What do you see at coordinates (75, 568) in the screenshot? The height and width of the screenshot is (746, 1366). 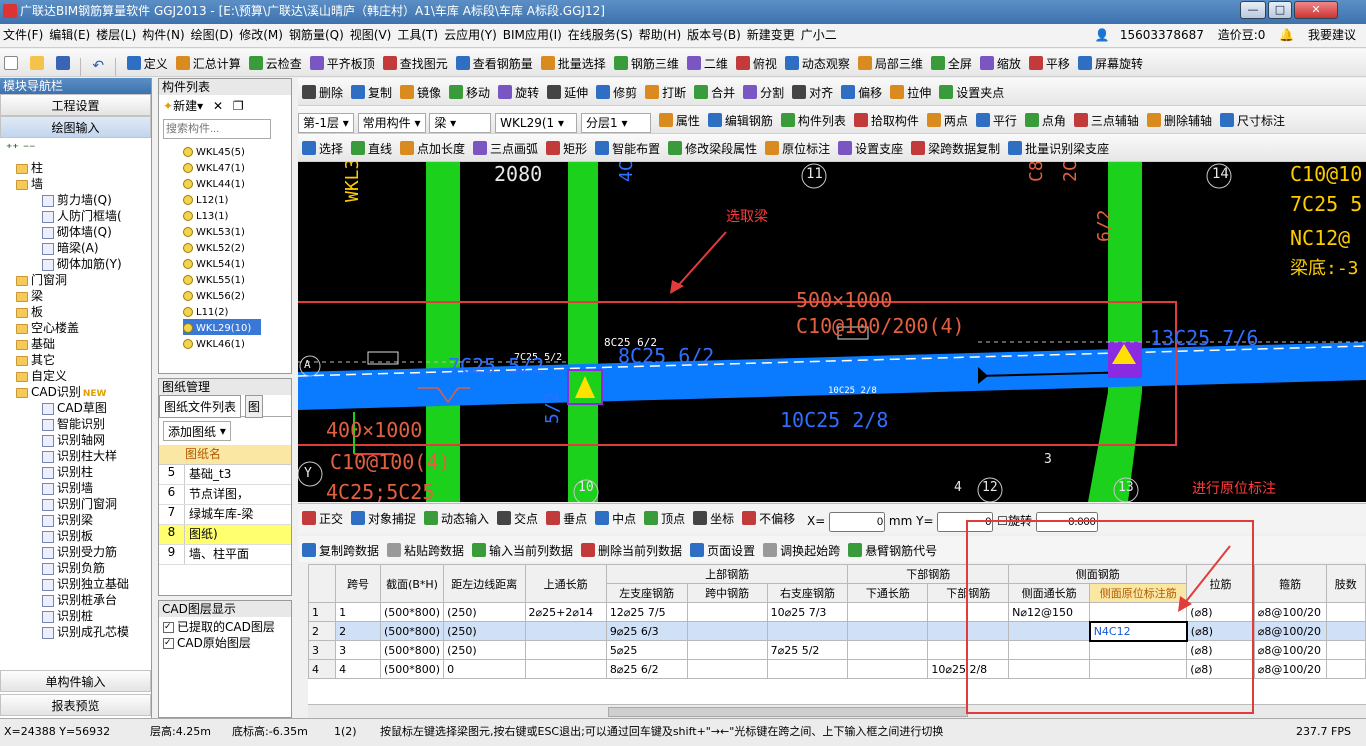 I see `tree-node-25: 识别负筋` at bounding box center [75, 568].